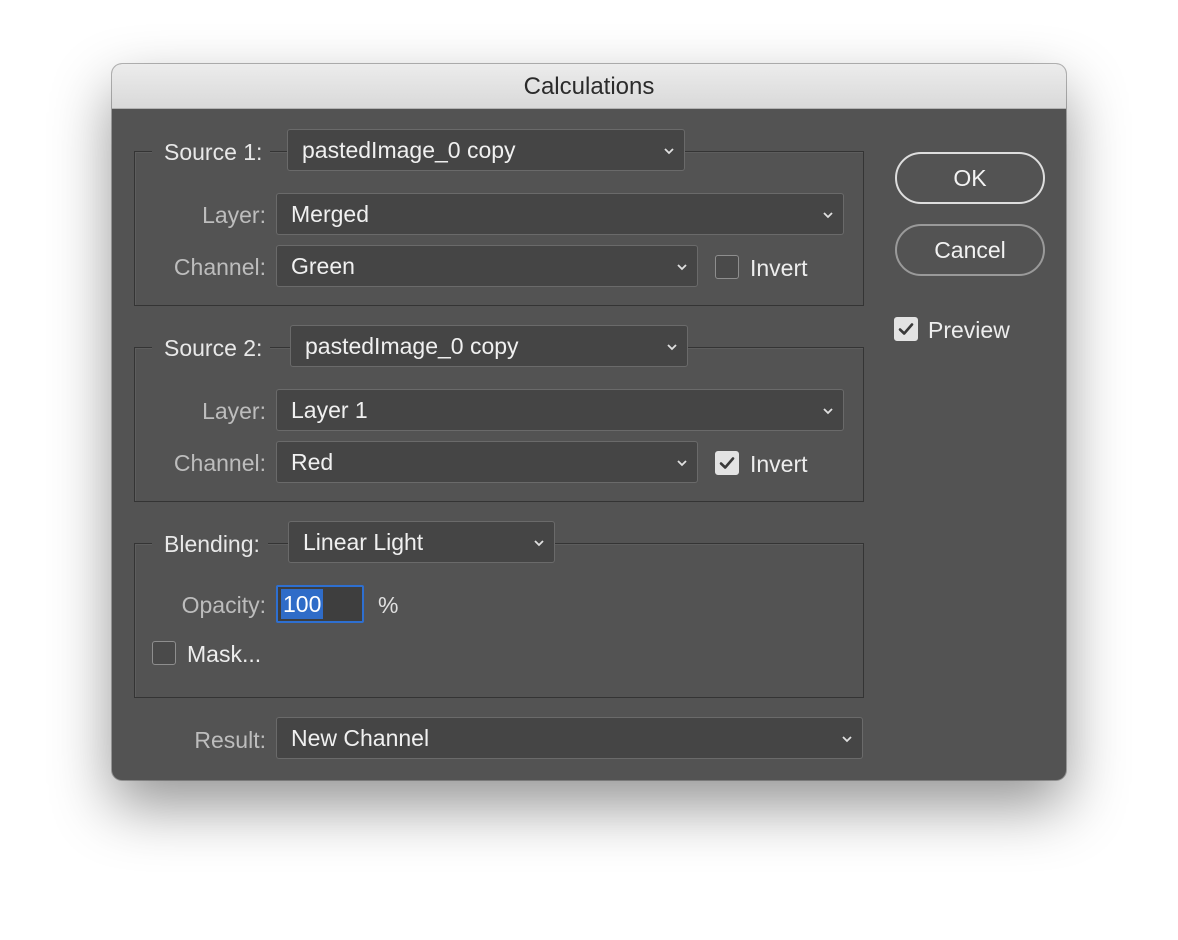 The height and width of the screenshot is (940, 1178). Describe the element at coordinates (329, 410) in the screenshot. I see `source2-layer-value: Layer 1` at that location.